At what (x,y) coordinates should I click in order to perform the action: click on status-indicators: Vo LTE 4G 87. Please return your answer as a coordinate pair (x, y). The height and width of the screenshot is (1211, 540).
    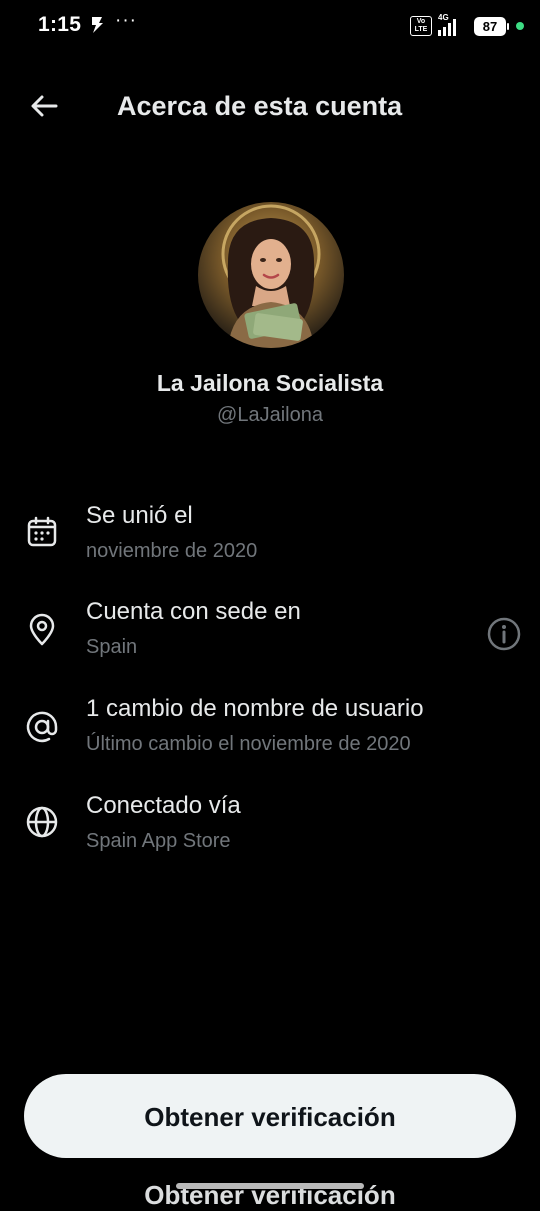
    Looking at the image, I should click on (467, 25).